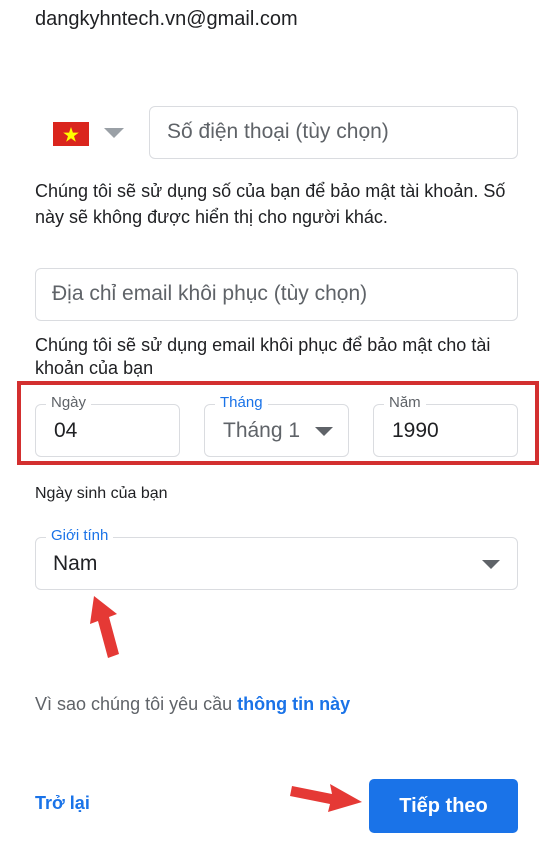 This screenshot has height=860, width=552. Describe the element at coordinates (262, 430) in the screenshot. I see `month-value: Tháng 1` at that location.